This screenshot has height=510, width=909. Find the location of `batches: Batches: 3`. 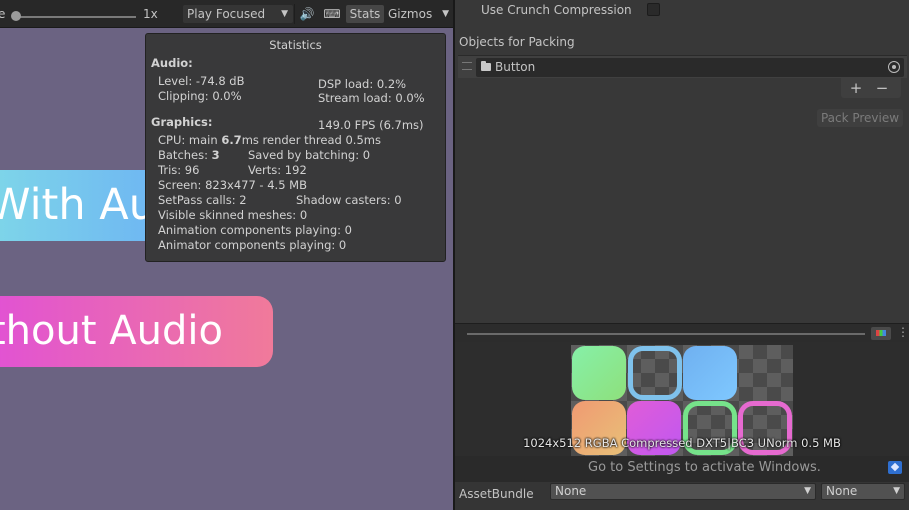

batches: Batches: 3 is located at coordinates (189, 155).